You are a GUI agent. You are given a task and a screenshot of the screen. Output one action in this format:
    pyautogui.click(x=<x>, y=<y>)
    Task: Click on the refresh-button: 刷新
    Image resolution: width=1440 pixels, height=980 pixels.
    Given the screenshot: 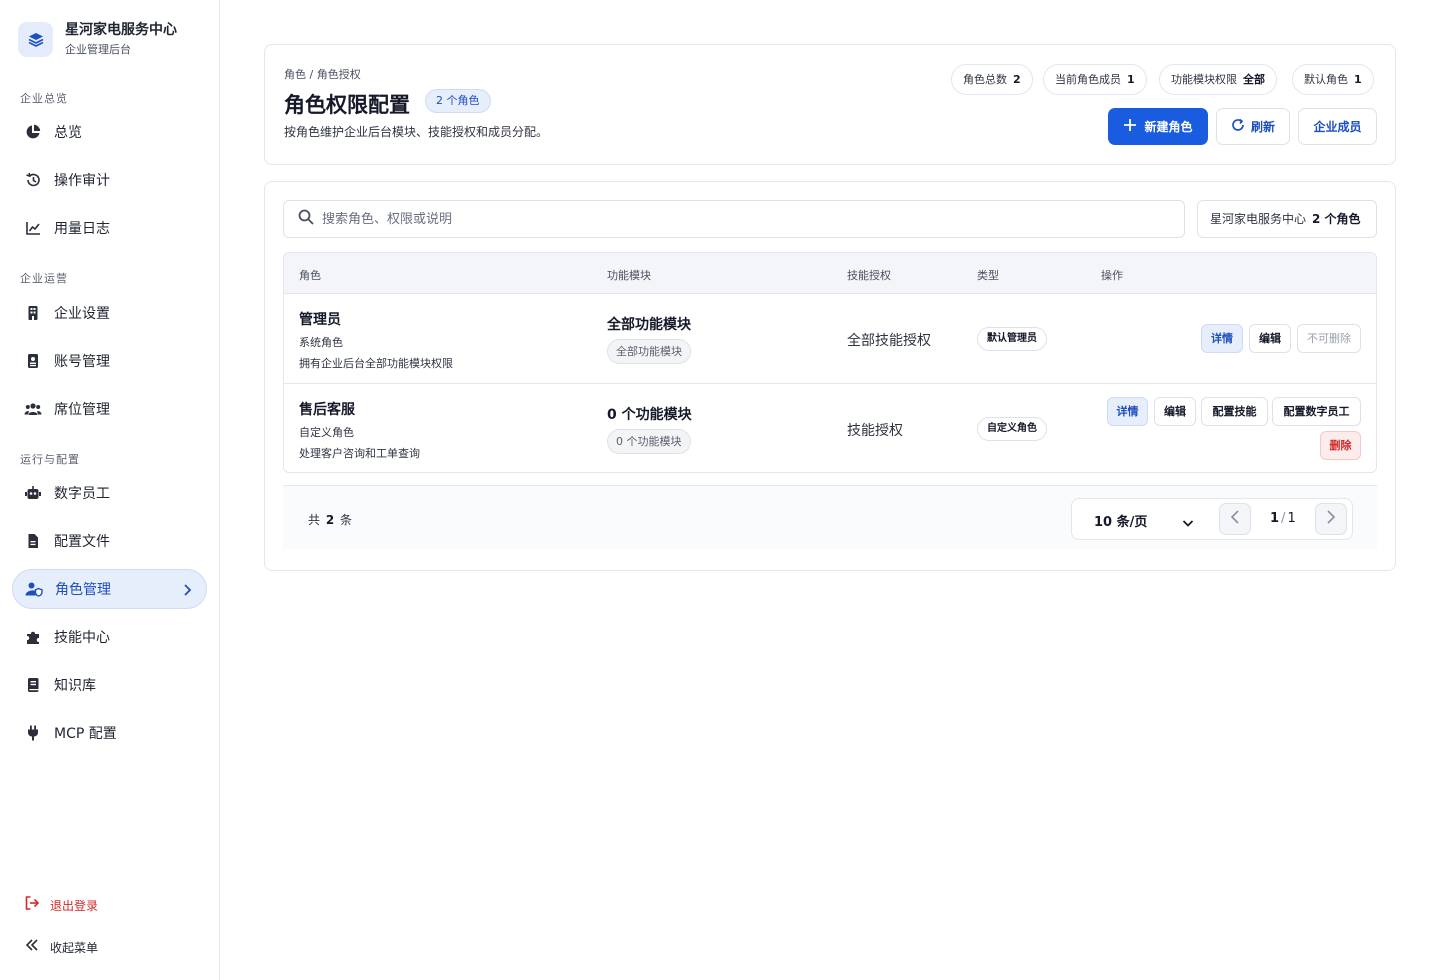 What is the action you would take?
    pyautogui.click(x=1253, y=126)
    